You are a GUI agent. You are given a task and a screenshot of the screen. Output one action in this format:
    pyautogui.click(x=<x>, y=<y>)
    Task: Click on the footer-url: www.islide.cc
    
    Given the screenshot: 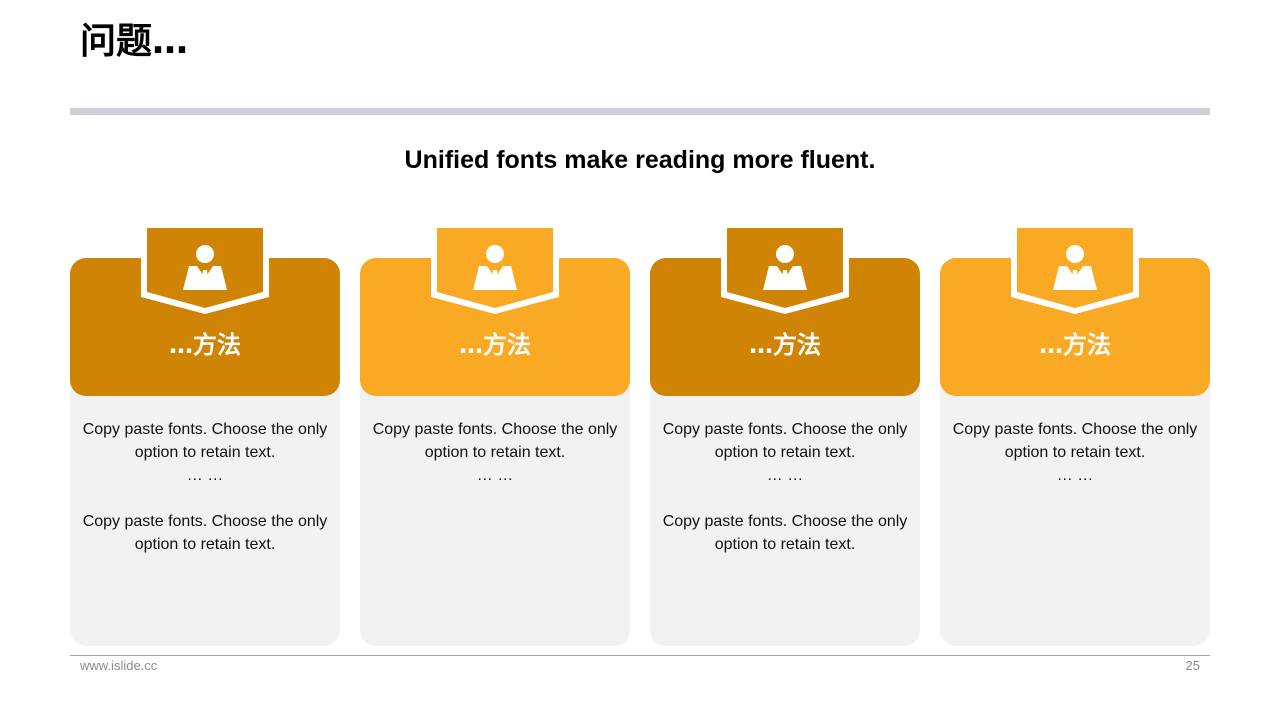 What is the action you would take?
    pyautogui.click(x=119, y=665)
    